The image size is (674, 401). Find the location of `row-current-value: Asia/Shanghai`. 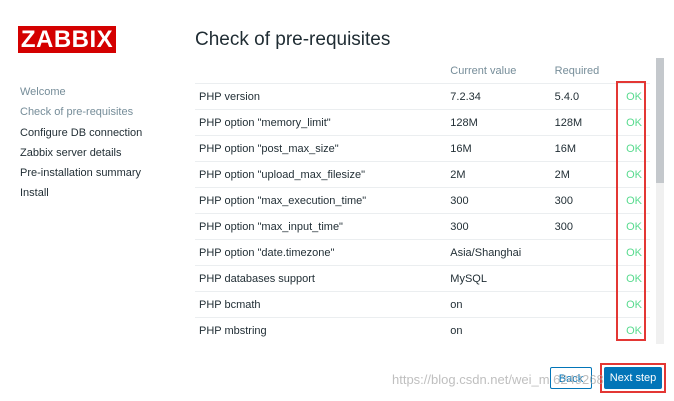

row-current-value: Asia/Shanghai is located at coordinates (502, 252).